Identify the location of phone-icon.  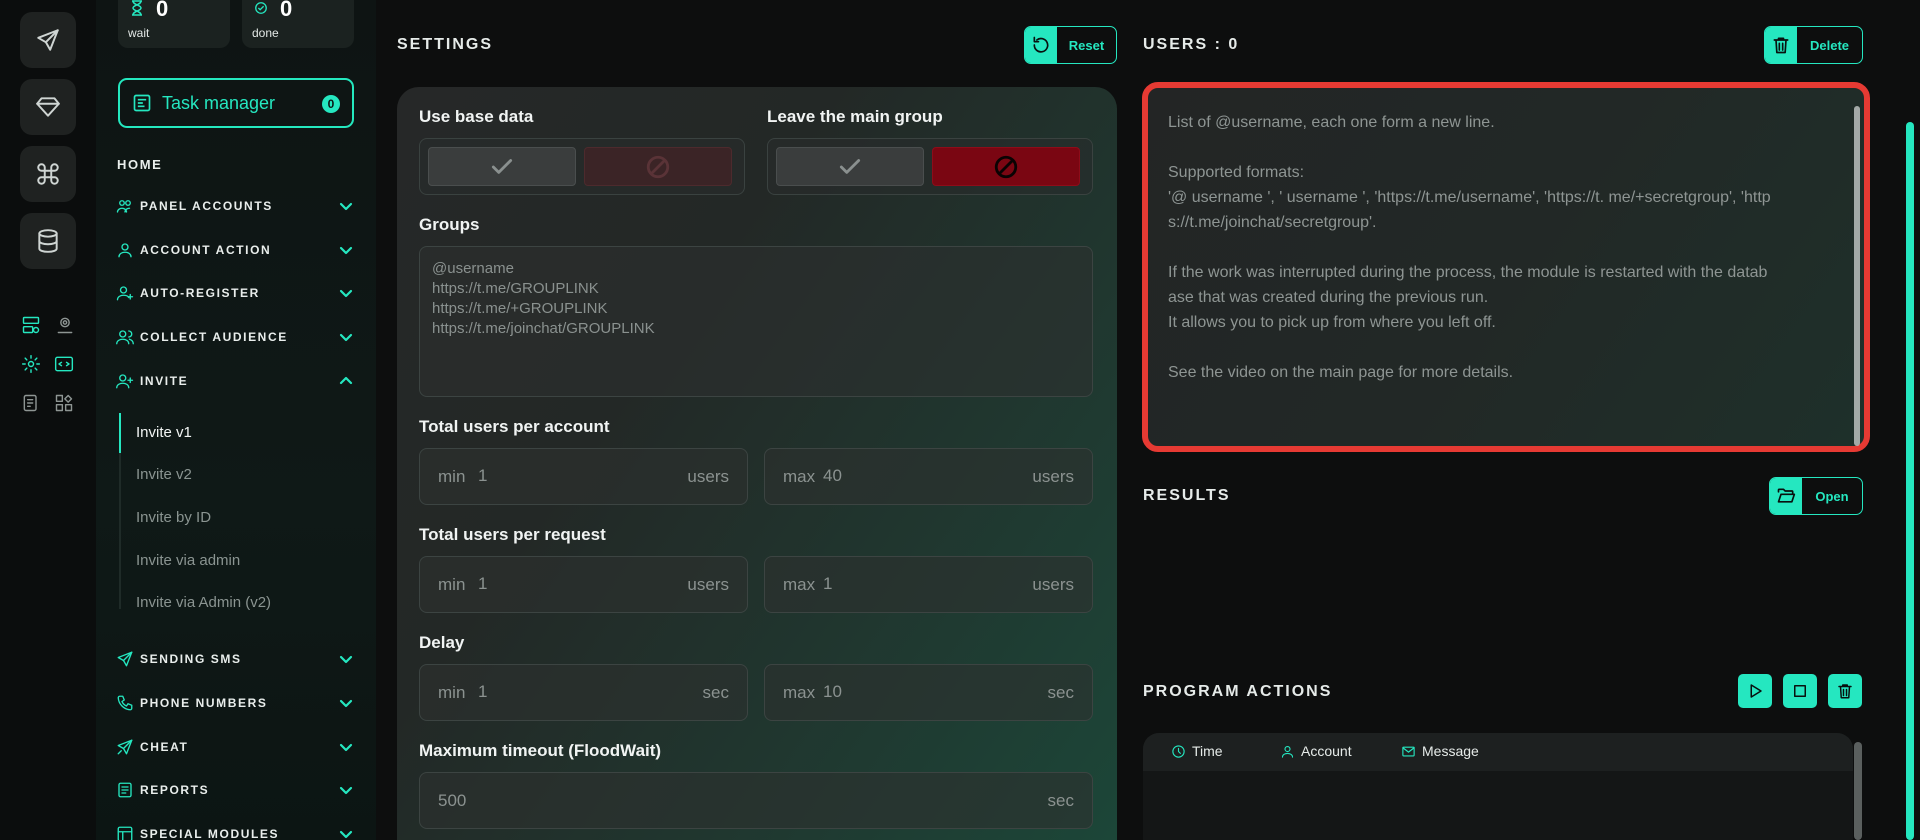
(125, 703).